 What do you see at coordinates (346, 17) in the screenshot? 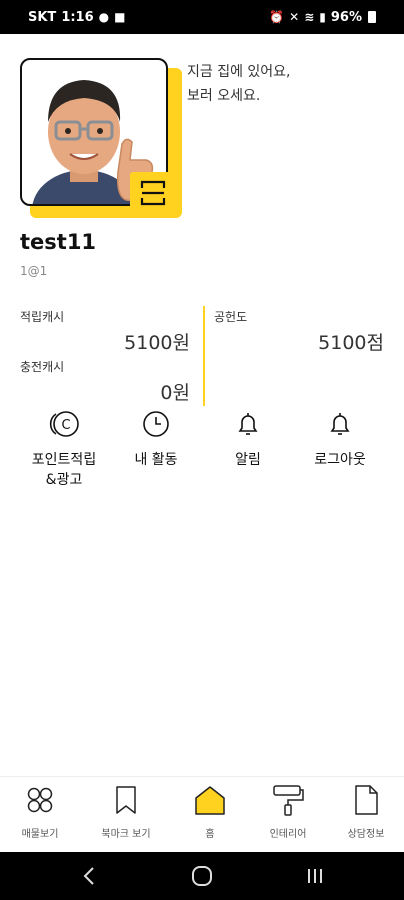
I see `battery-percent: 96%` at bounding box center [346, 17].